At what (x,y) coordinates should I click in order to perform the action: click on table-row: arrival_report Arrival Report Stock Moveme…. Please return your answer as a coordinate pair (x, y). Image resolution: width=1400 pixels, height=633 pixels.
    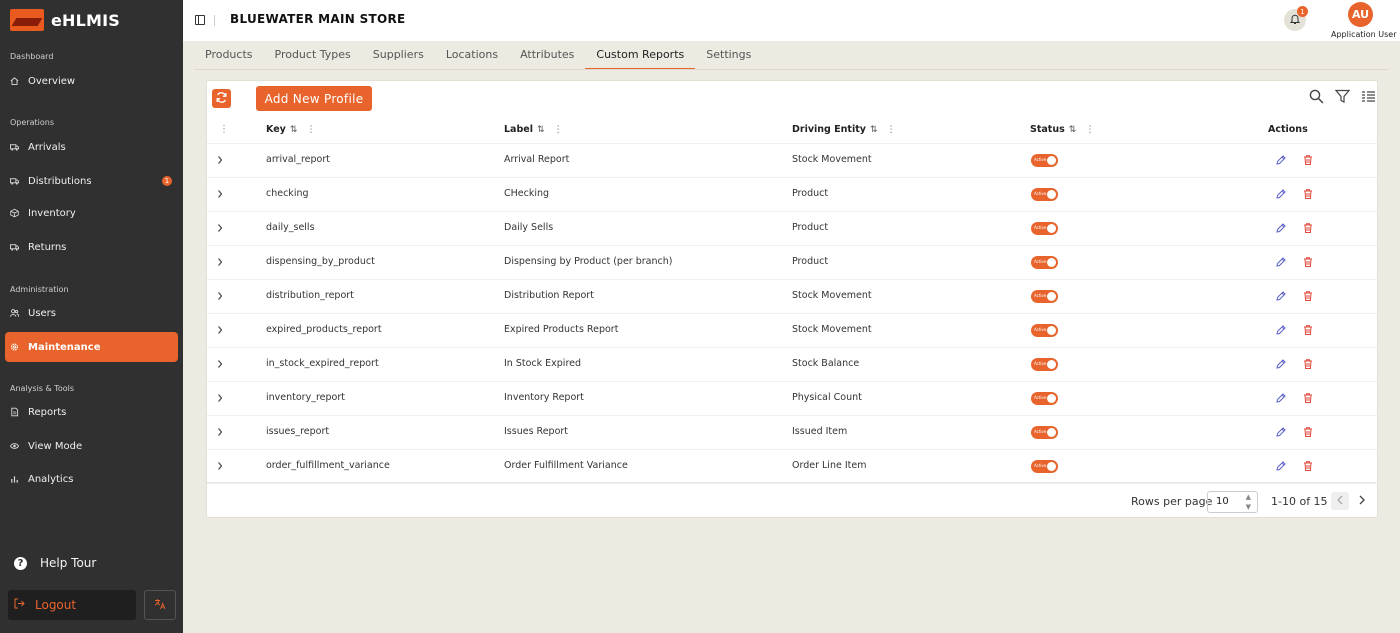
    Looking at the image, I should click on (793, 161).